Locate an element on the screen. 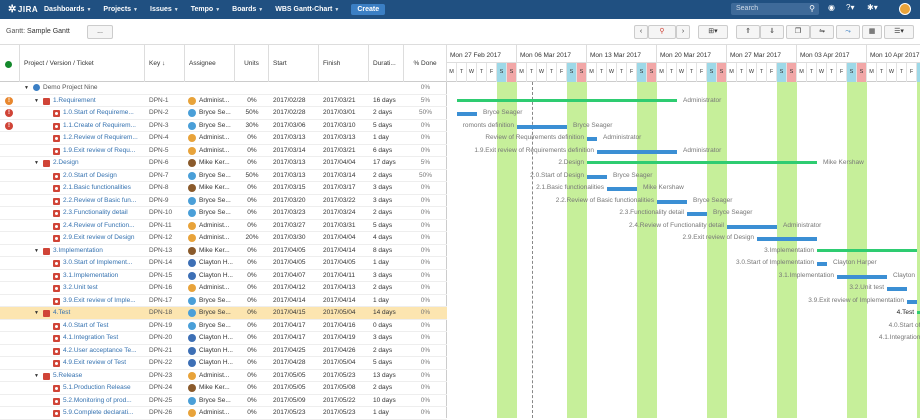 The image size is (920, 420). header-finish: Finish is located at coordinates (344, 63).